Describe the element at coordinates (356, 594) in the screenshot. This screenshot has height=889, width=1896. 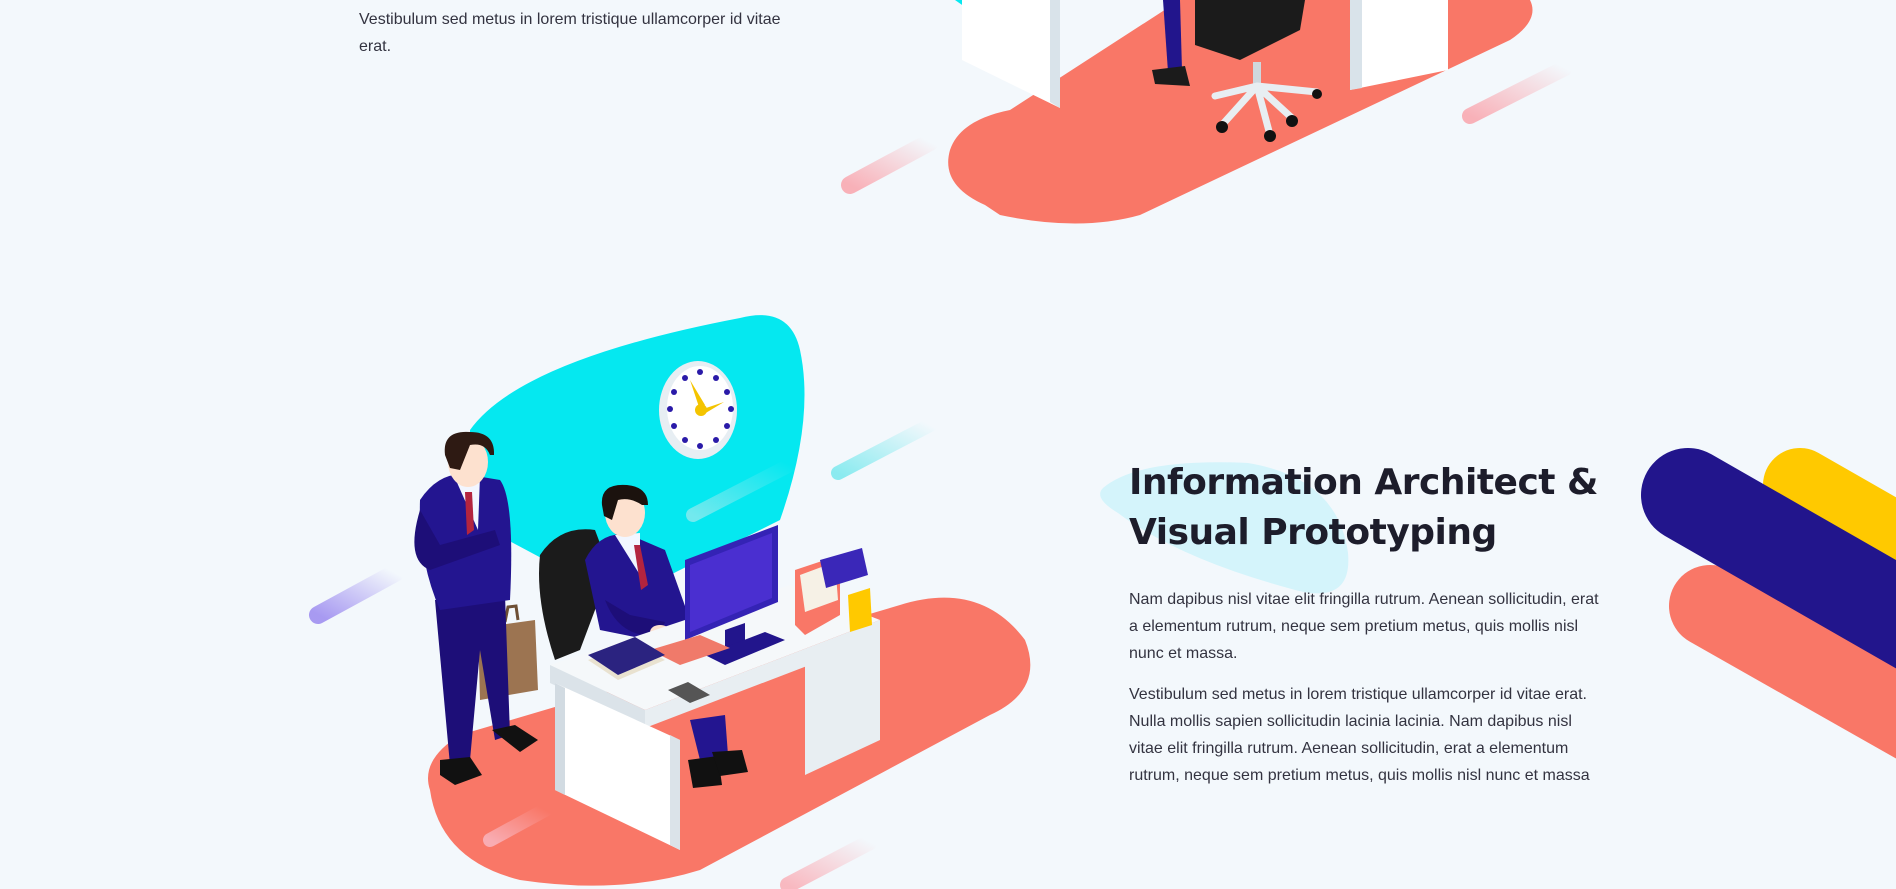
I see `streak-purple` at that location.